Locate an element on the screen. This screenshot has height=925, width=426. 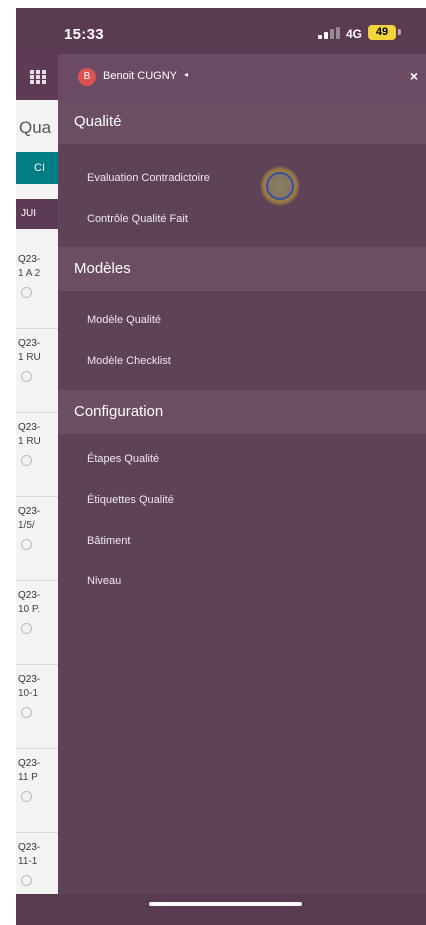
record-address: 1 A 2 is located at coordinates (29, 273).